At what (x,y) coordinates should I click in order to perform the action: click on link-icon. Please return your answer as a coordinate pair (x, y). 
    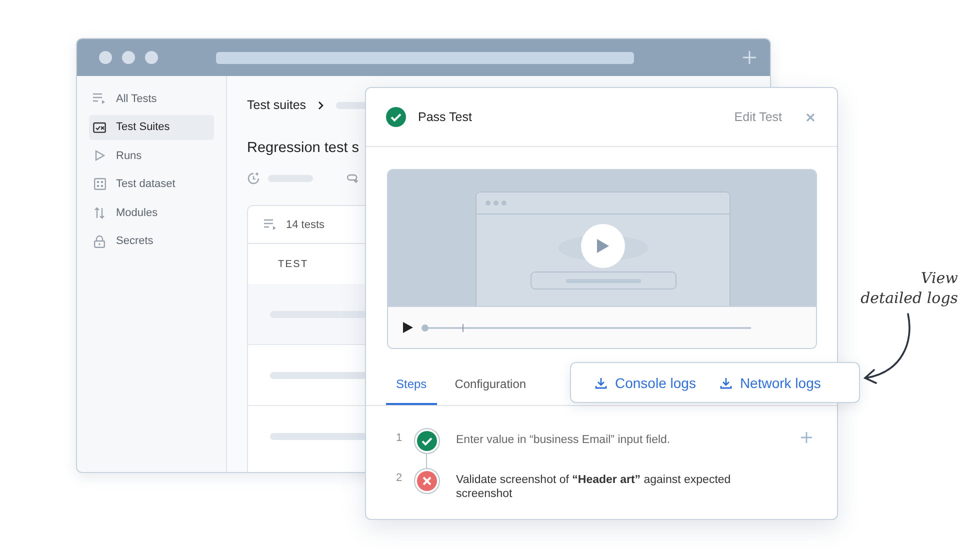
    Looking at the image, I should click on (354, 179).